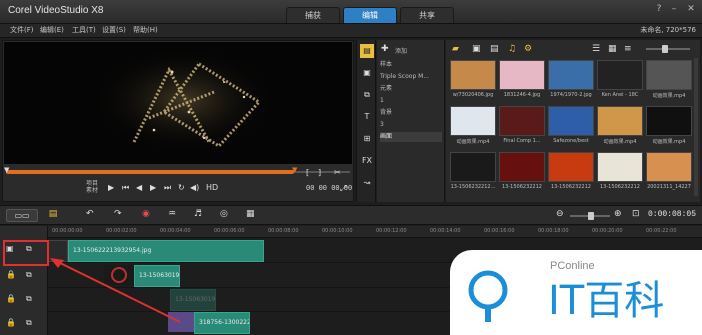  Describe the element at coordinates (146, 214) in the screenshot. I see `record-capture-icon: ◉` at that location.